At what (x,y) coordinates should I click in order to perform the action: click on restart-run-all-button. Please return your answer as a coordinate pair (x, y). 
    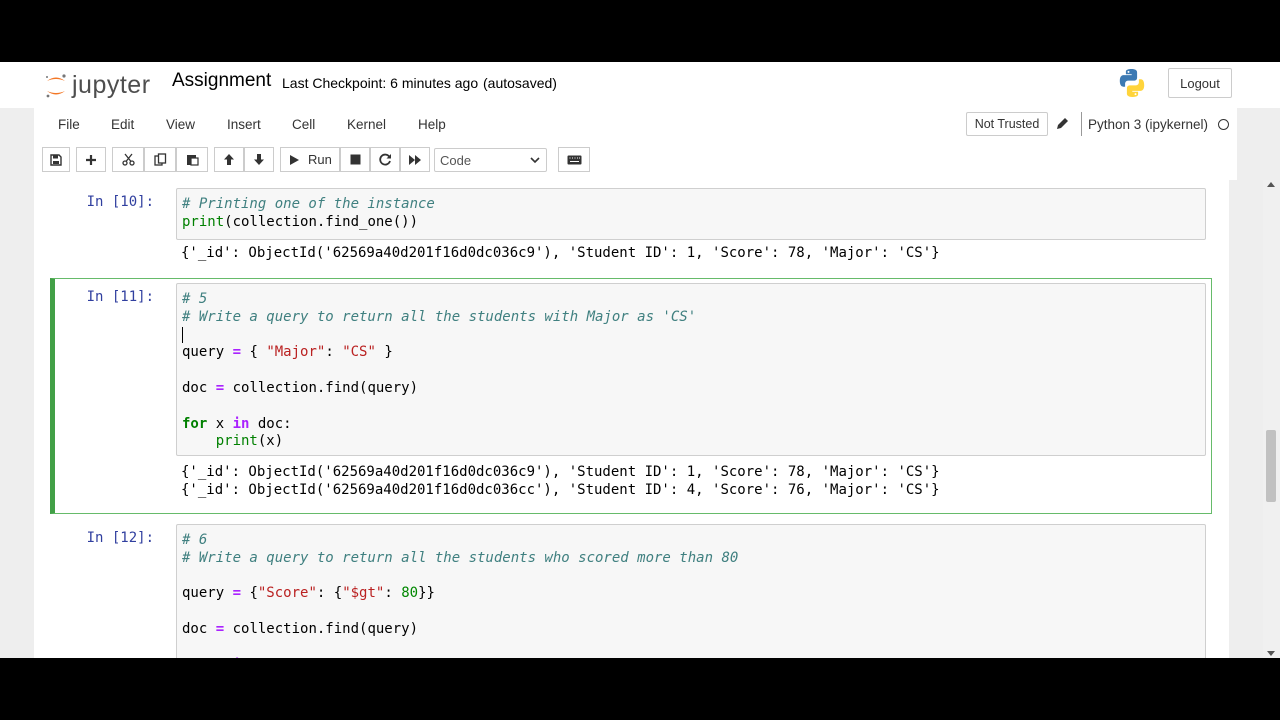
    Looking at the image, I should click on (415, 159).